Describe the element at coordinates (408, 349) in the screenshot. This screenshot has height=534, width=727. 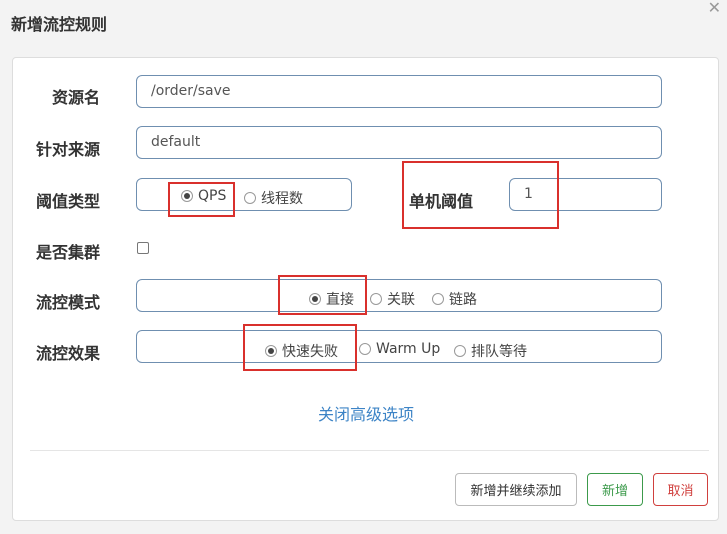
I see `radio-warm-up-label: Warm Up` at that location.